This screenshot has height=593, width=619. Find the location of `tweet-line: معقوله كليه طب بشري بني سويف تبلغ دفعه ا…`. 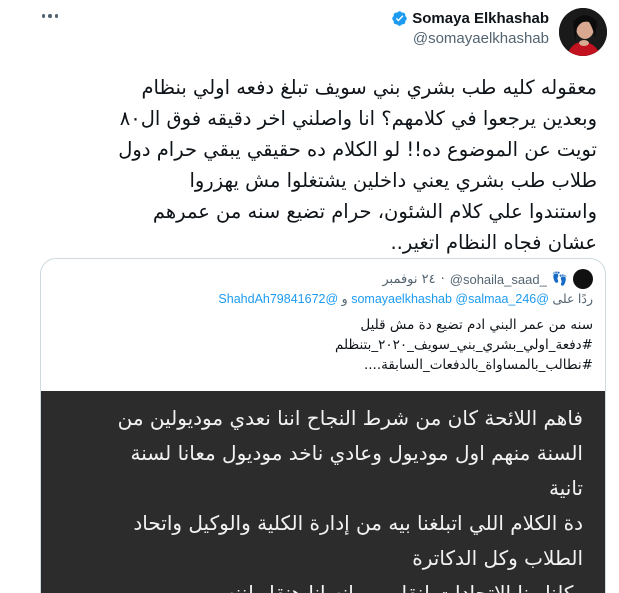

tweet-line: معقوله كليه طب بشري بني سويف تبلغ دفعه ا… is located at coordinates (369, 87).